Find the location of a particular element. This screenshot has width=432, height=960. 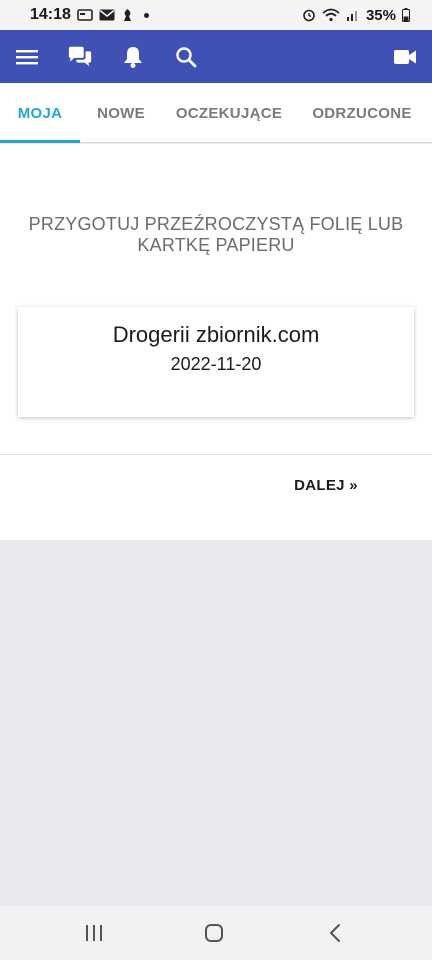

video-camera-icon is located at coordinates (405, 57).